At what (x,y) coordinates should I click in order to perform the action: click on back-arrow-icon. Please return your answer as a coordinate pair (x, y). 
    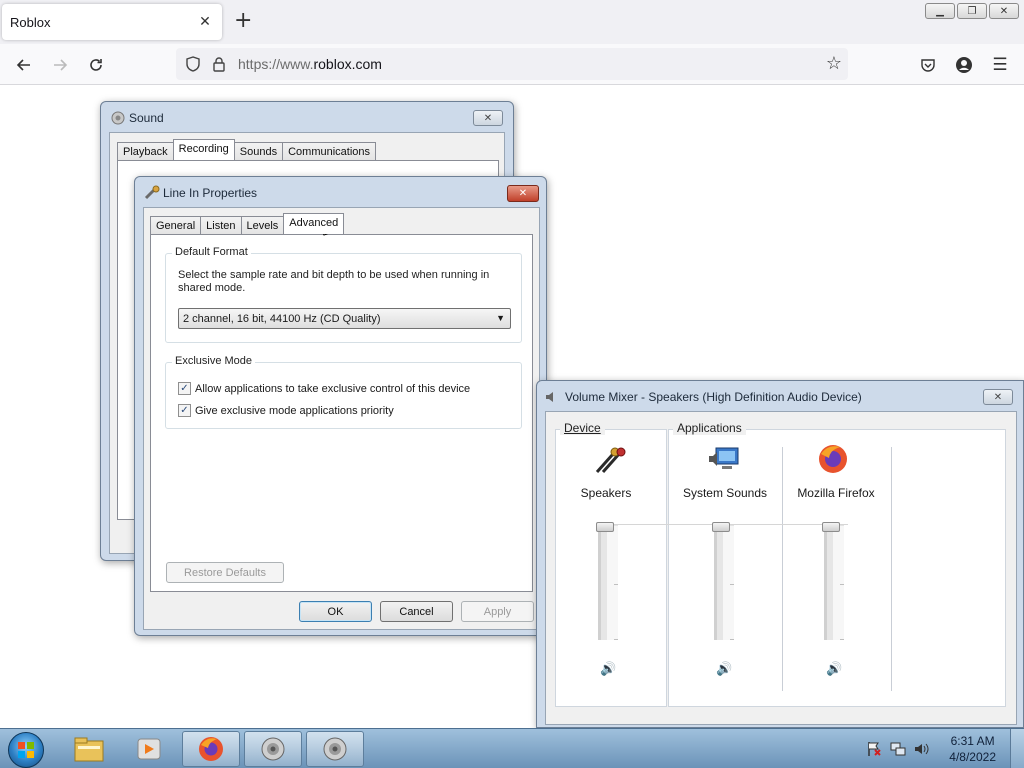
    Looking at the image, I should click on (23, 65).